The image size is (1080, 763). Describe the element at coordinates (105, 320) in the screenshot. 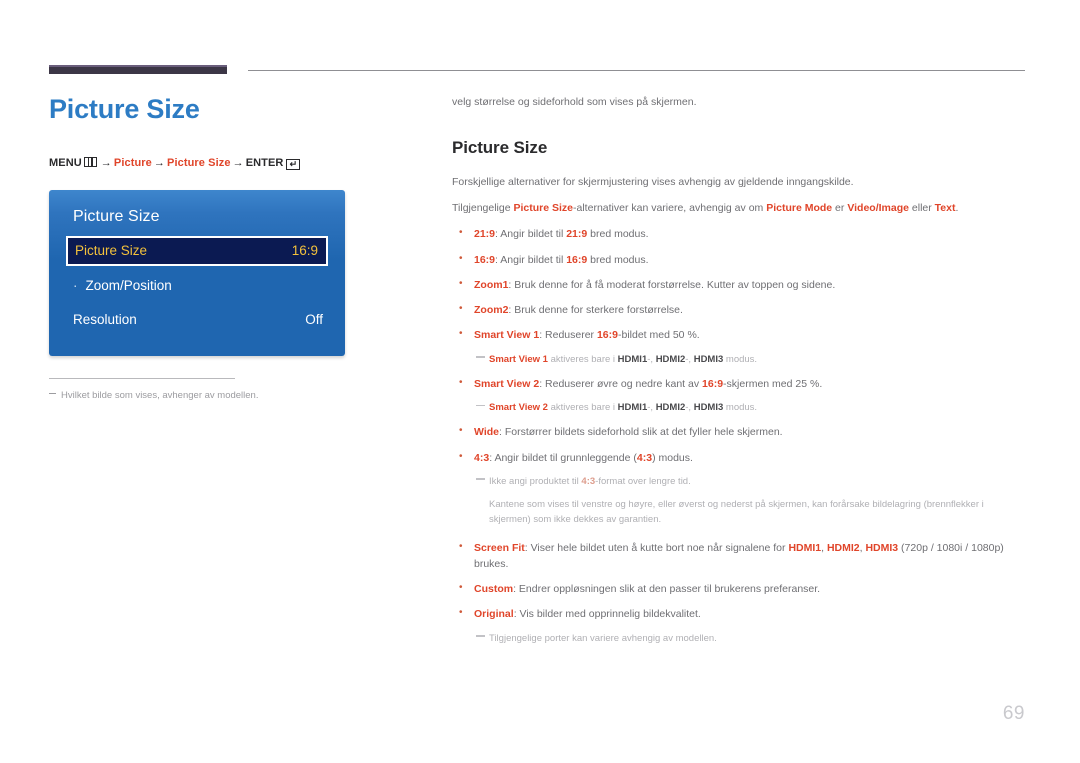

I see `osd-row-resolution-label: Resolution` at that location.